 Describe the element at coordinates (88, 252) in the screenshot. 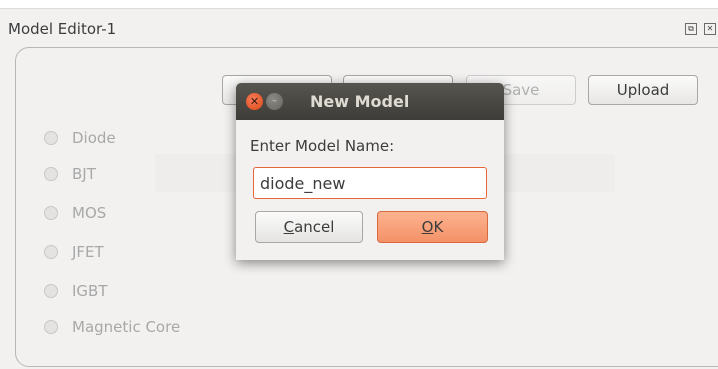

I see `radio-label: JFET` at that location.